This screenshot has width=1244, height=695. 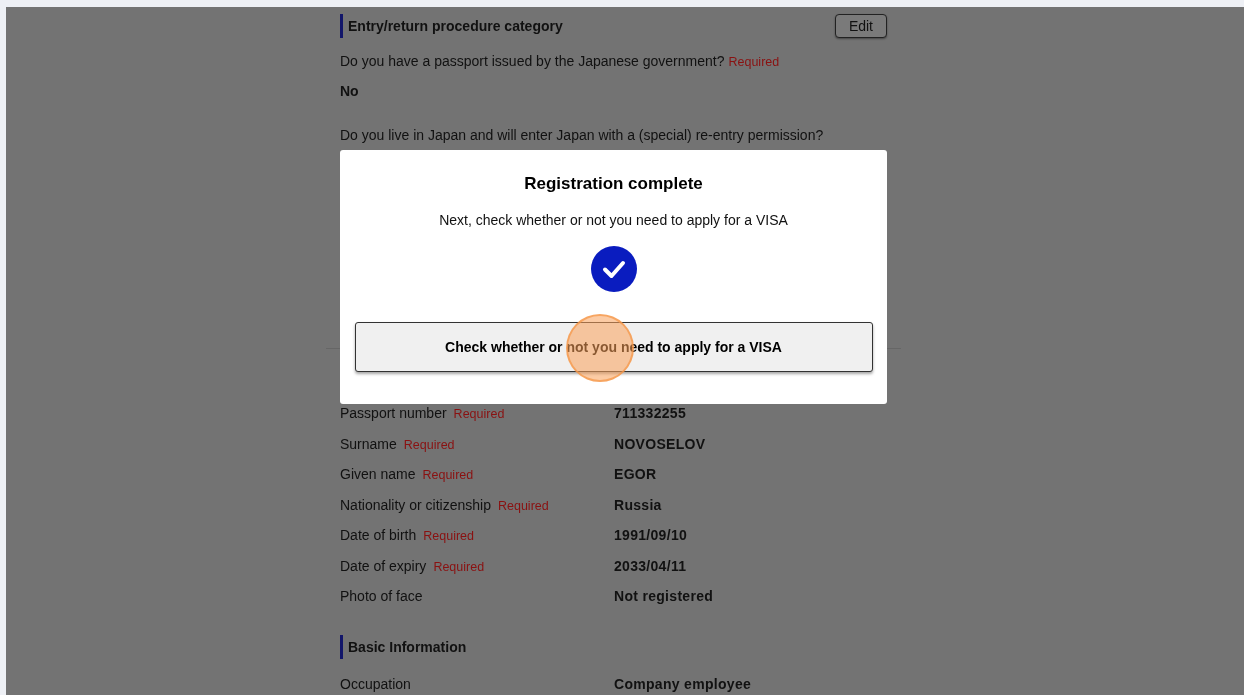 What do you see at coordinates (613, 220) in the screenshot?
I see `dialog-message: Next, check whether or not you need to apply for a VISA` at bounding box center [613, 220].